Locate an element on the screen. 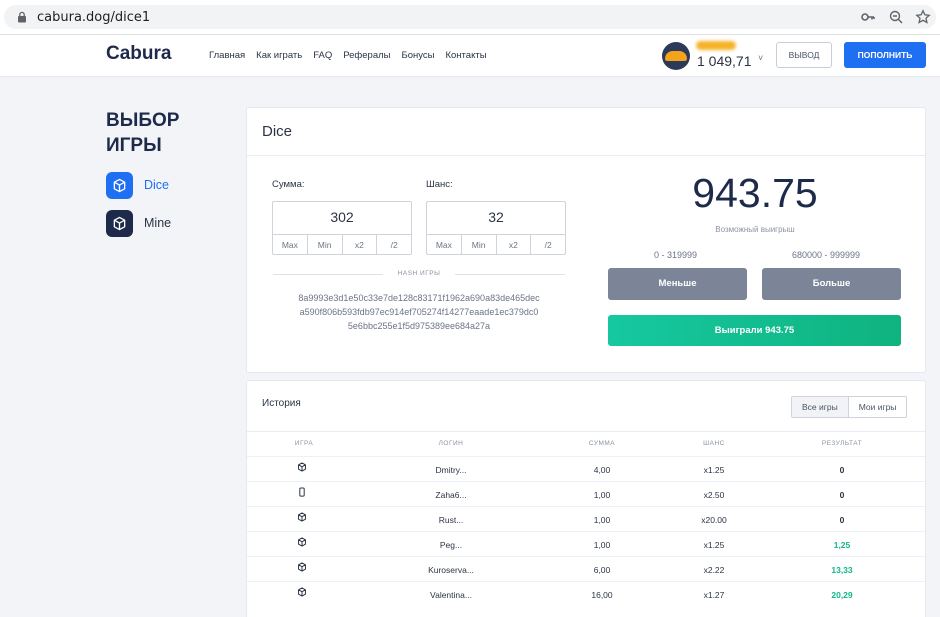 The height and width of the screenshot is (617, 940). column-header-game: ИГРА is located at coordinates (304, 443).